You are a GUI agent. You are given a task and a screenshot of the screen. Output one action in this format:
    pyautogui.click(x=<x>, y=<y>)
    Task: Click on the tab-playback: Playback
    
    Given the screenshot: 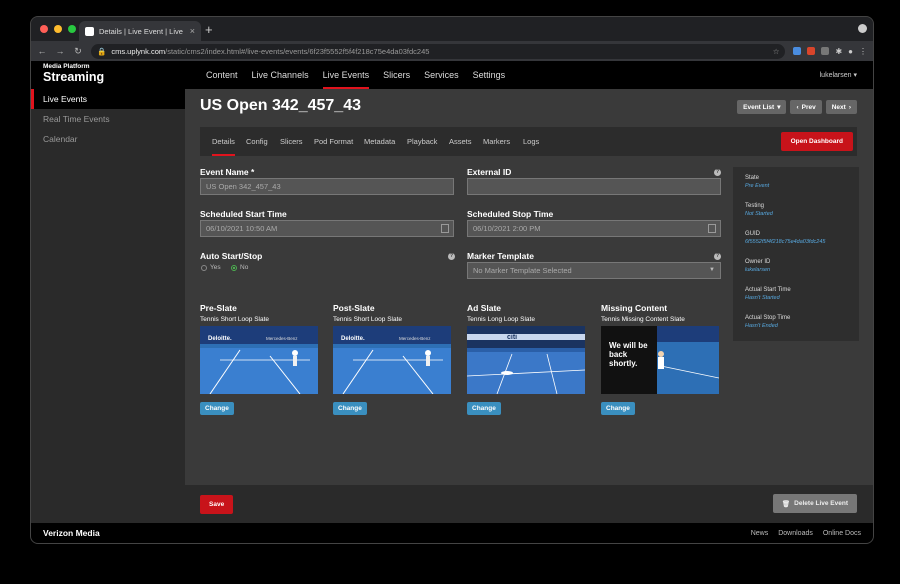 What is the action you would take?
    pyautogui.click(x=422, y=141)
    